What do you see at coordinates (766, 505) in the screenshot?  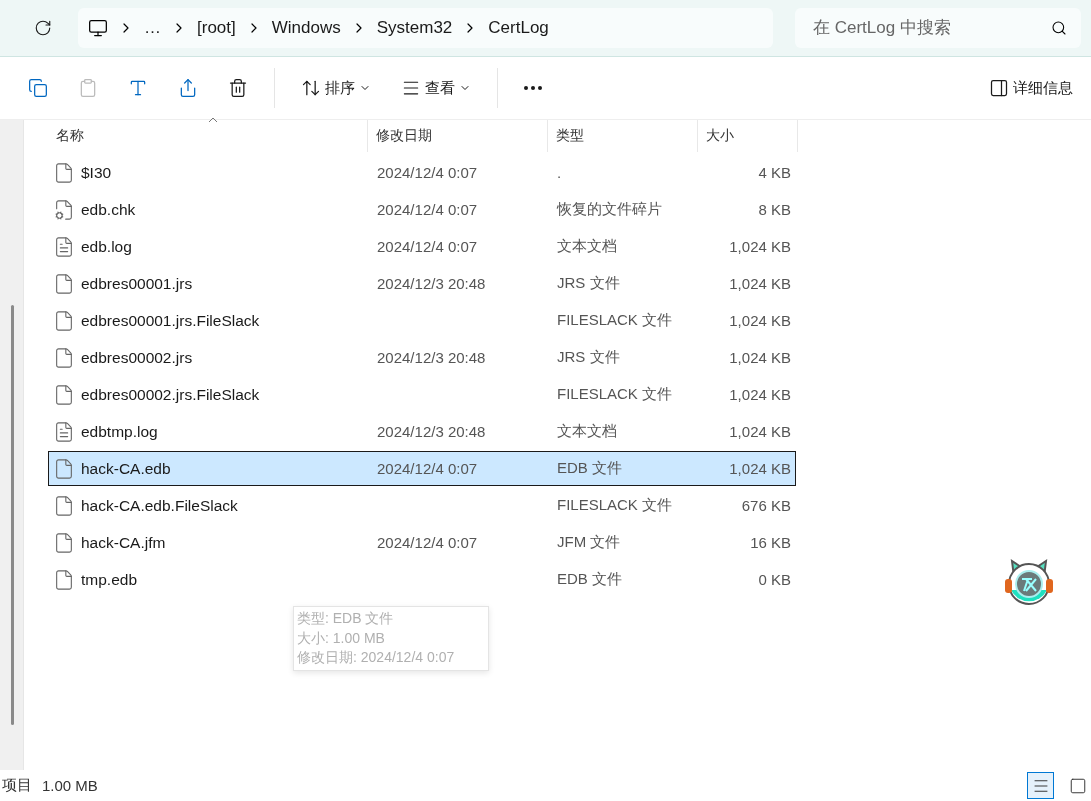 I see `size-cell-text: 676 KB` at bounding box center [766, 505].